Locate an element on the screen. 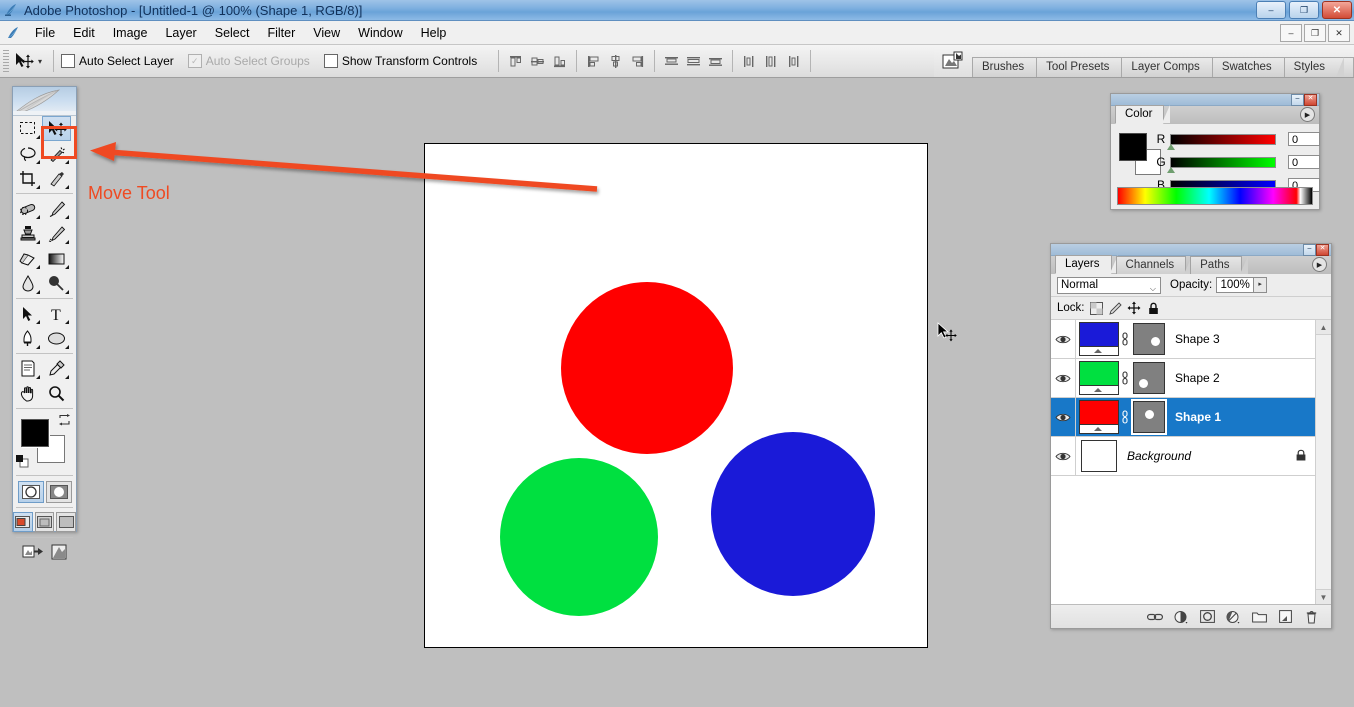  distribute-horizontal-centers-icon is located at coordinates (771, 61).